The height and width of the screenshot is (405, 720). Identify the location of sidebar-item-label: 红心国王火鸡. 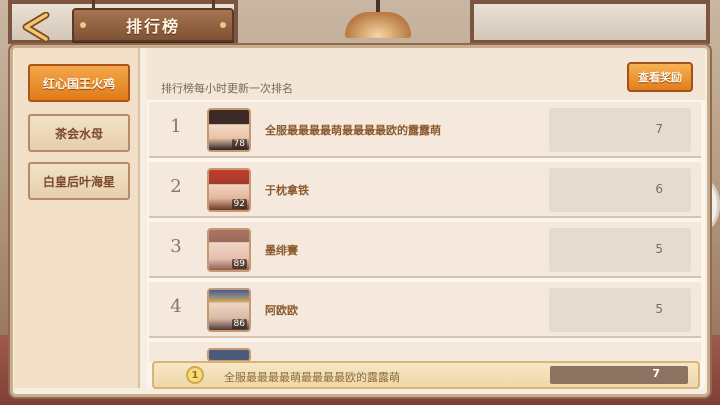
(78, 83).